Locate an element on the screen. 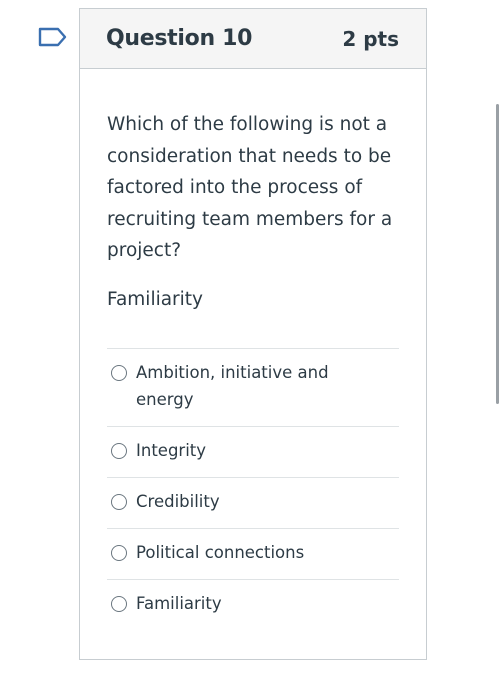 The height and width of the screenshot is (700, 500). answer-option: Political connections is located at coordinates (253, 553).